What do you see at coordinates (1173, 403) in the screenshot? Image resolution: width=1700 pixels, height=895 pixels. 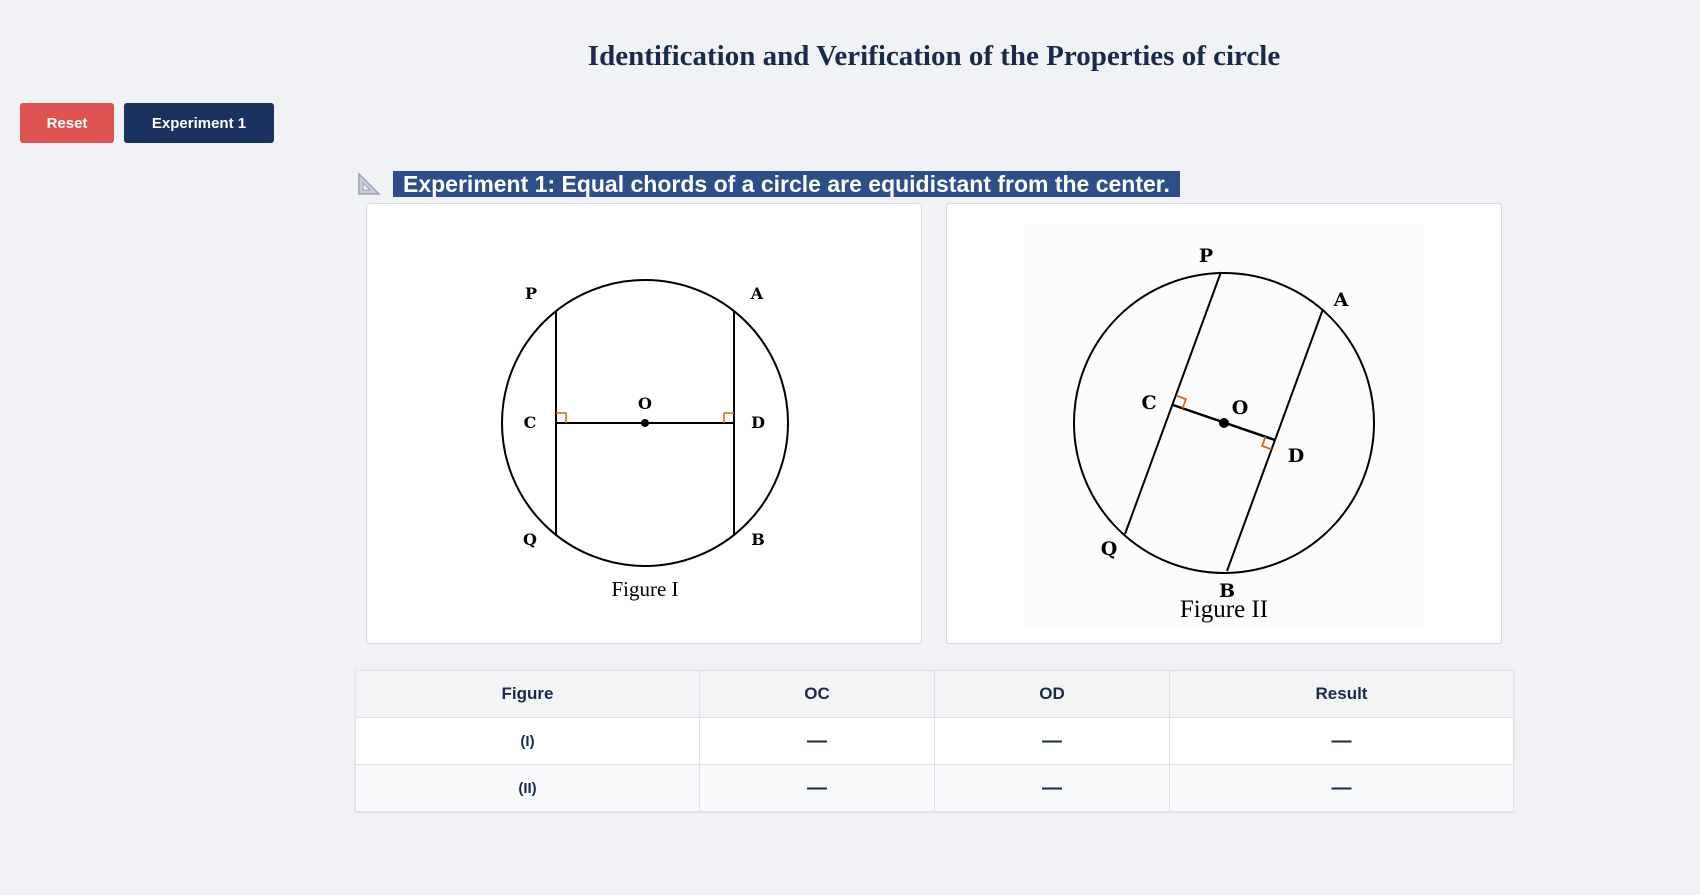 I see `chord-pq` at bounding box center [1173, 403].